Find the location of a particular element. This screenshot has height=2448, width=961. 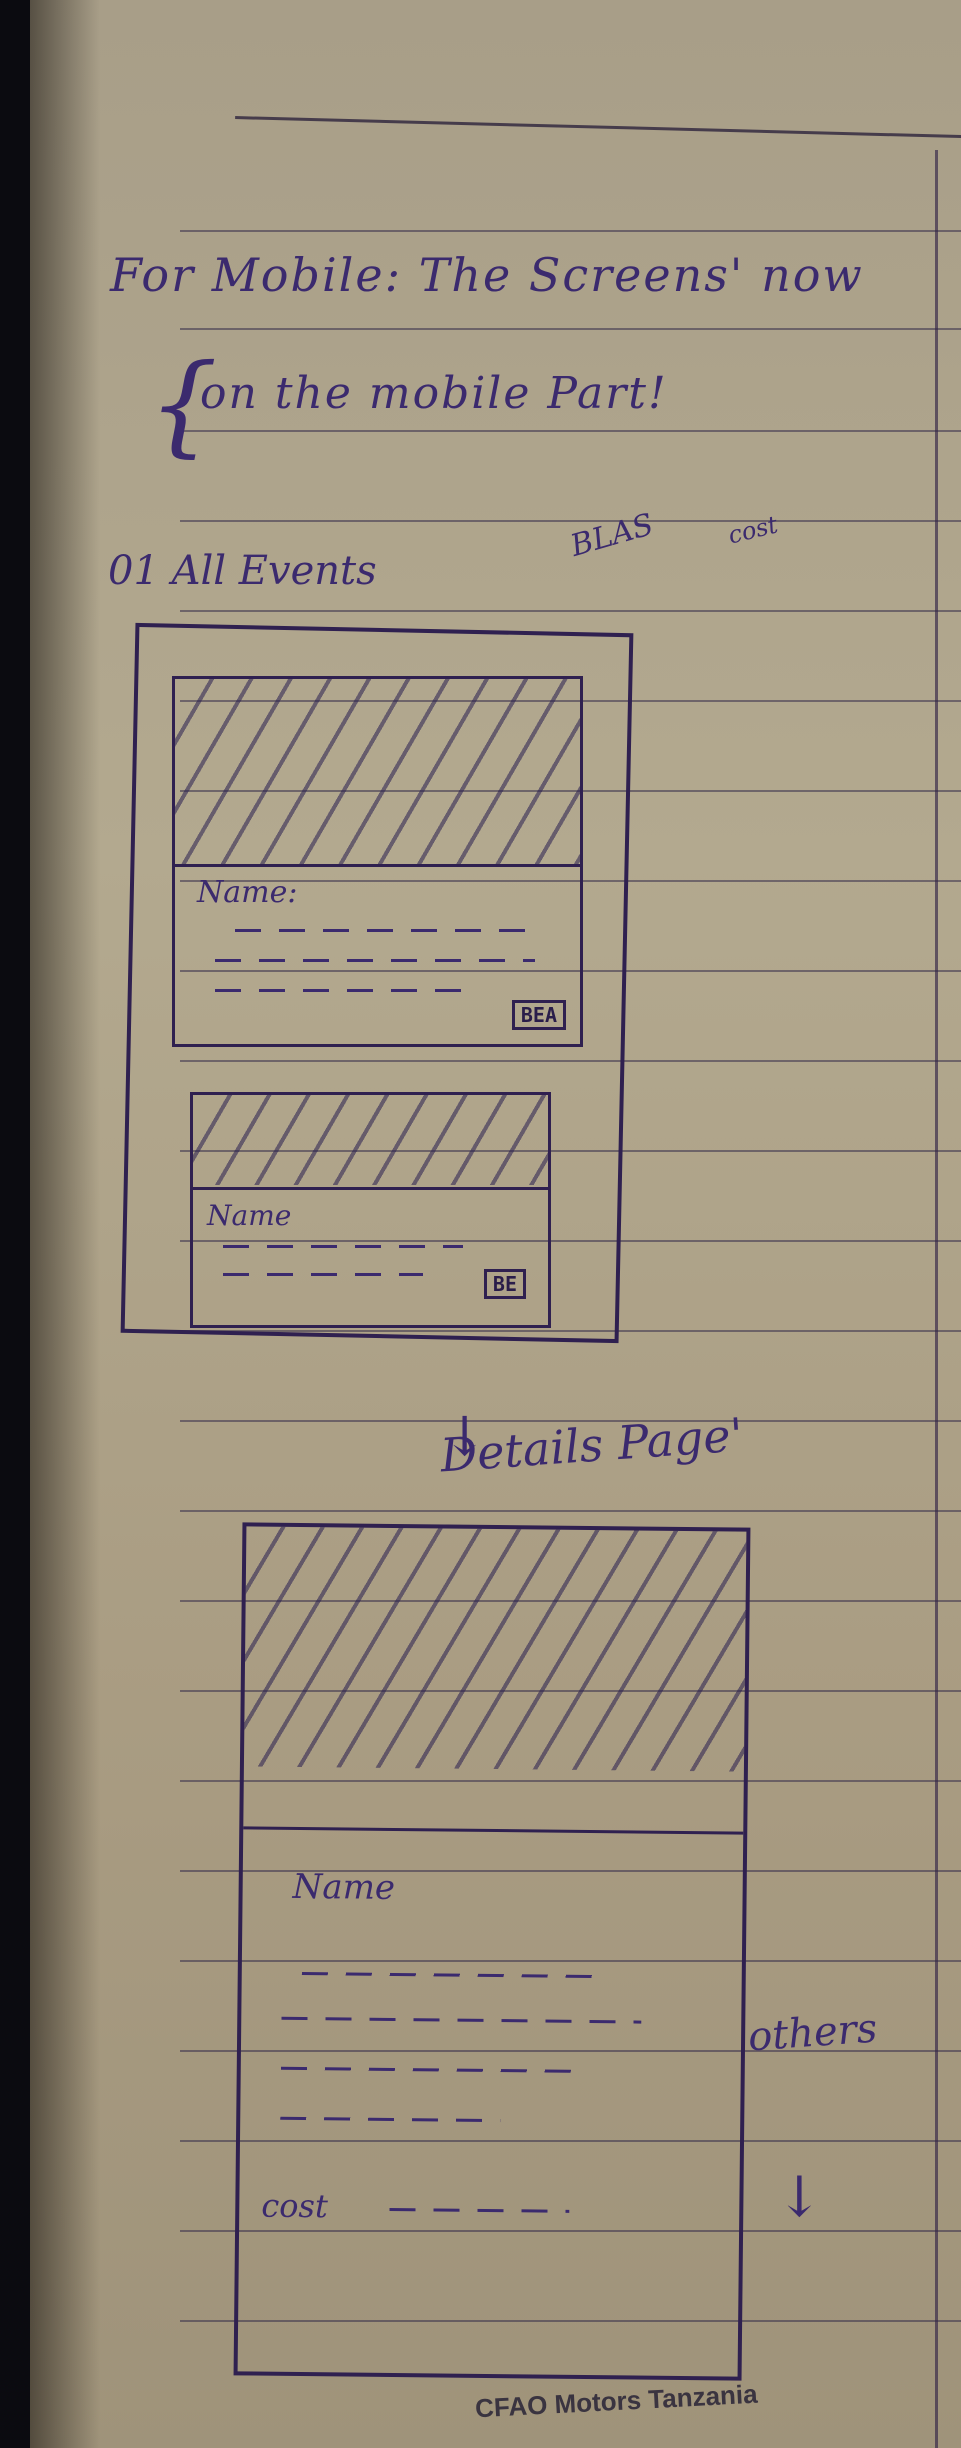

margin-line is located at coordinates (936, 1299).